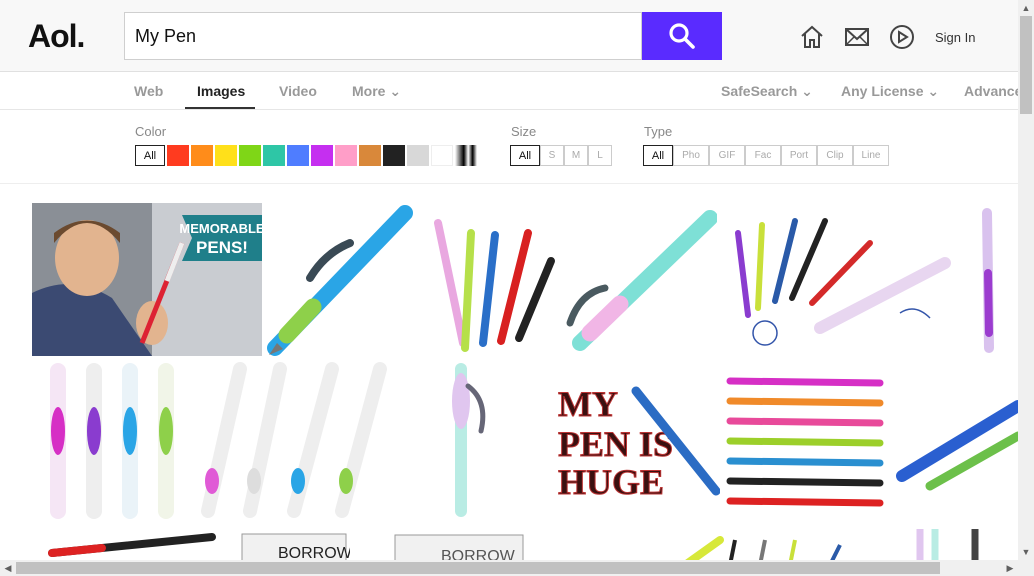 The image size is (1034, 576). I want to click on red-black-pen-image, so click(132, 545).